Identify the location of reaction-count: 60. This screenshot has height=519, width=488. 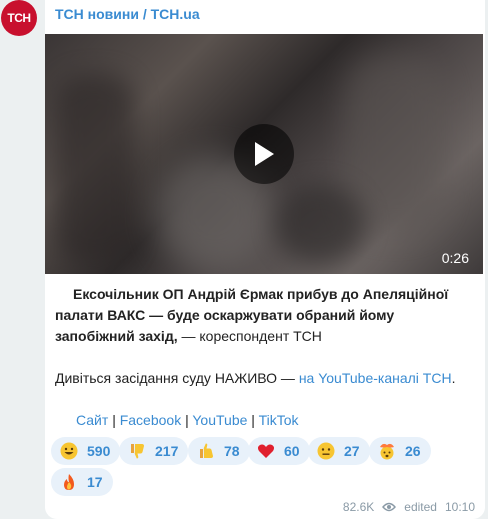
(292, 451).